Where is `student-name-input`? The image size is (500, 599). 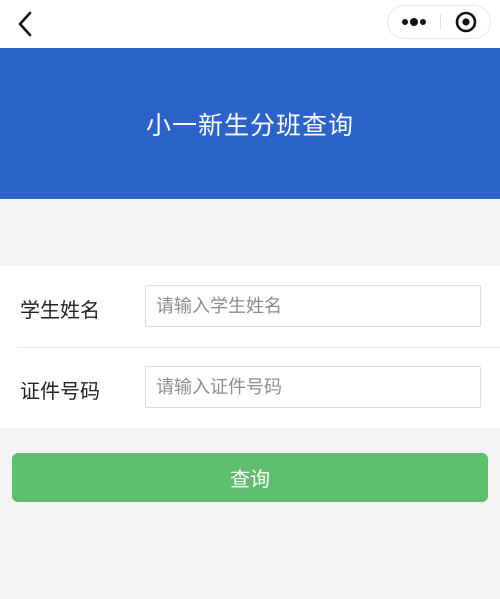 student-name-input is located at coordinates (313, 306).